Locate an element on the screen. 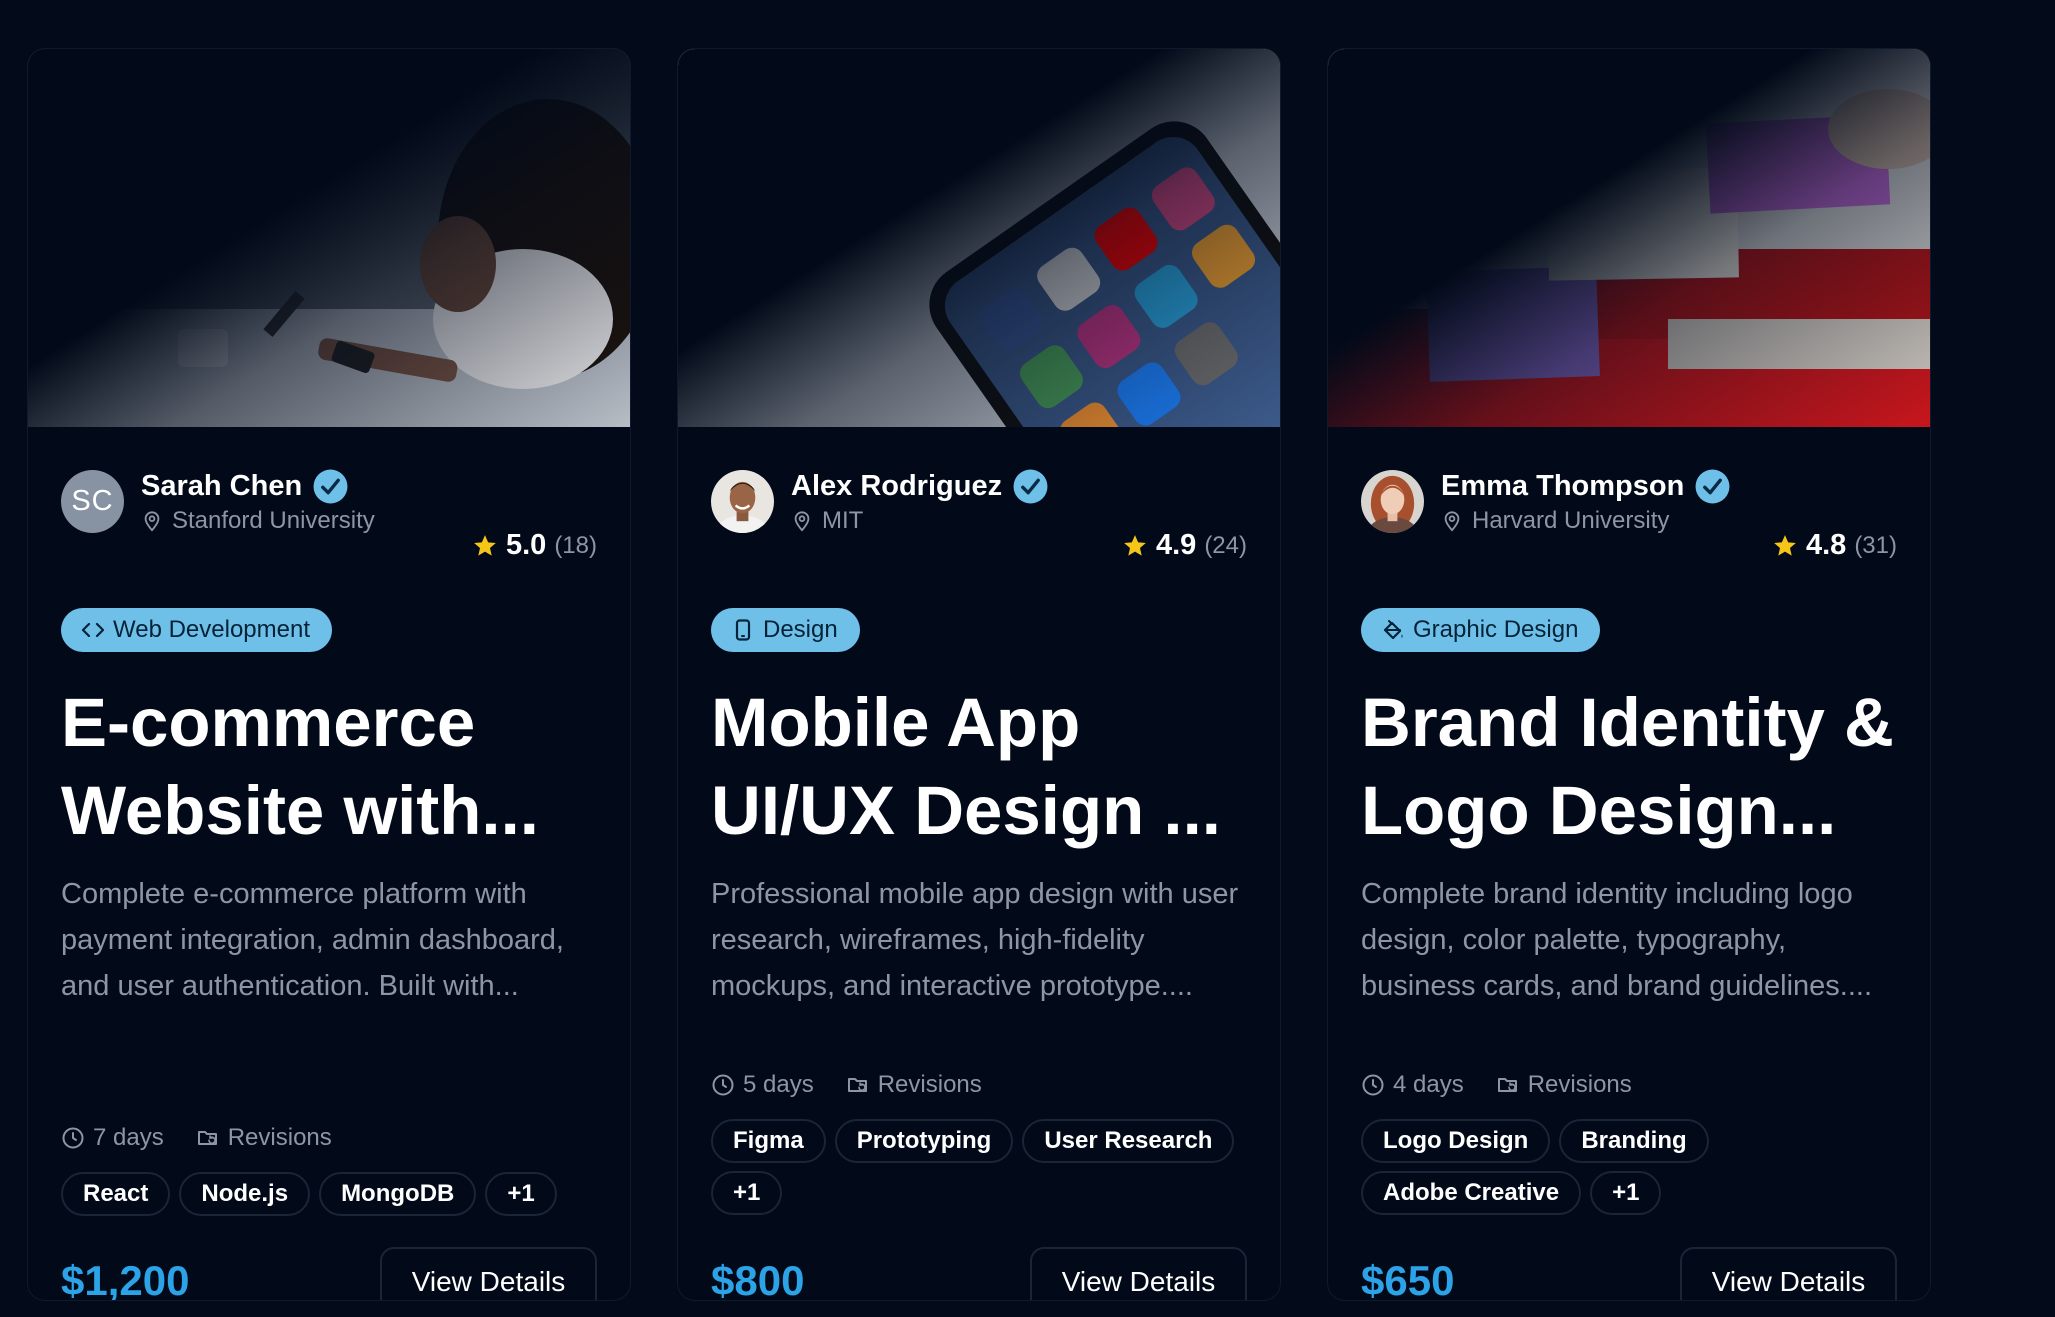 Image resolution: width=2055 pixels, height=1317 pixels. skill-tags: Logo Design Branding Adobe Creative +1 is located at coordinates (1633, 1171).